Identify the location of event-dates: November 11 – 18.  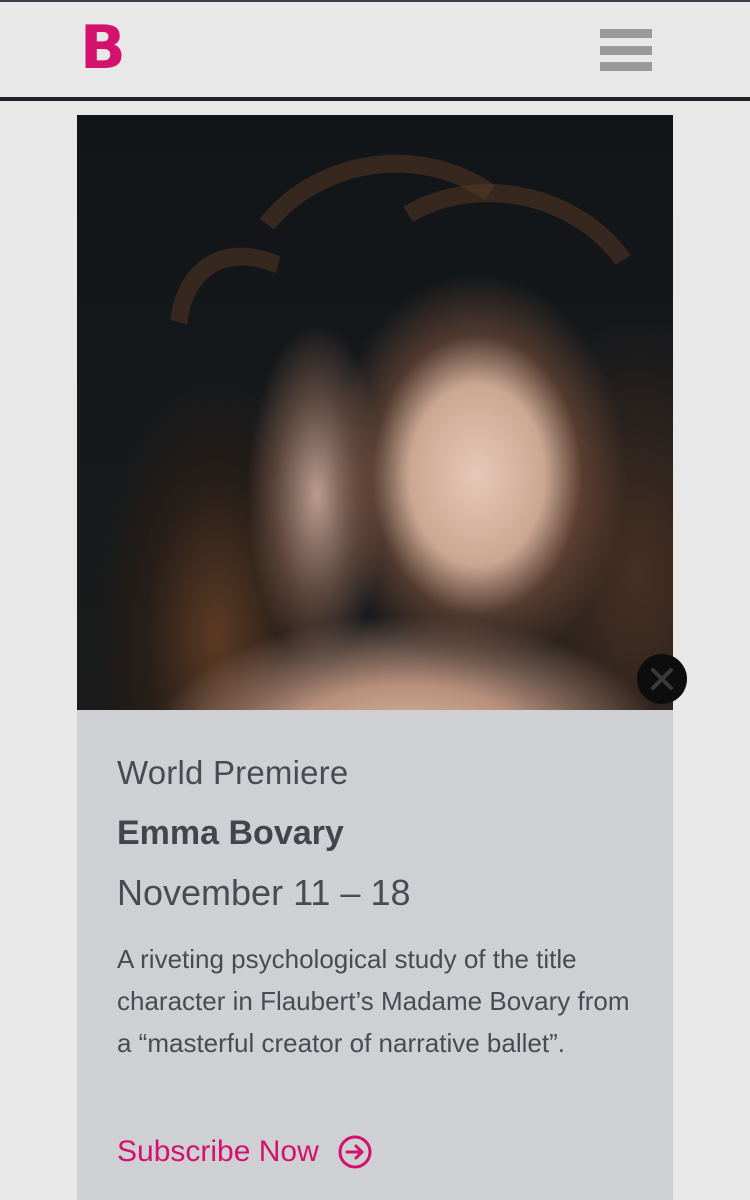
(264, 892).